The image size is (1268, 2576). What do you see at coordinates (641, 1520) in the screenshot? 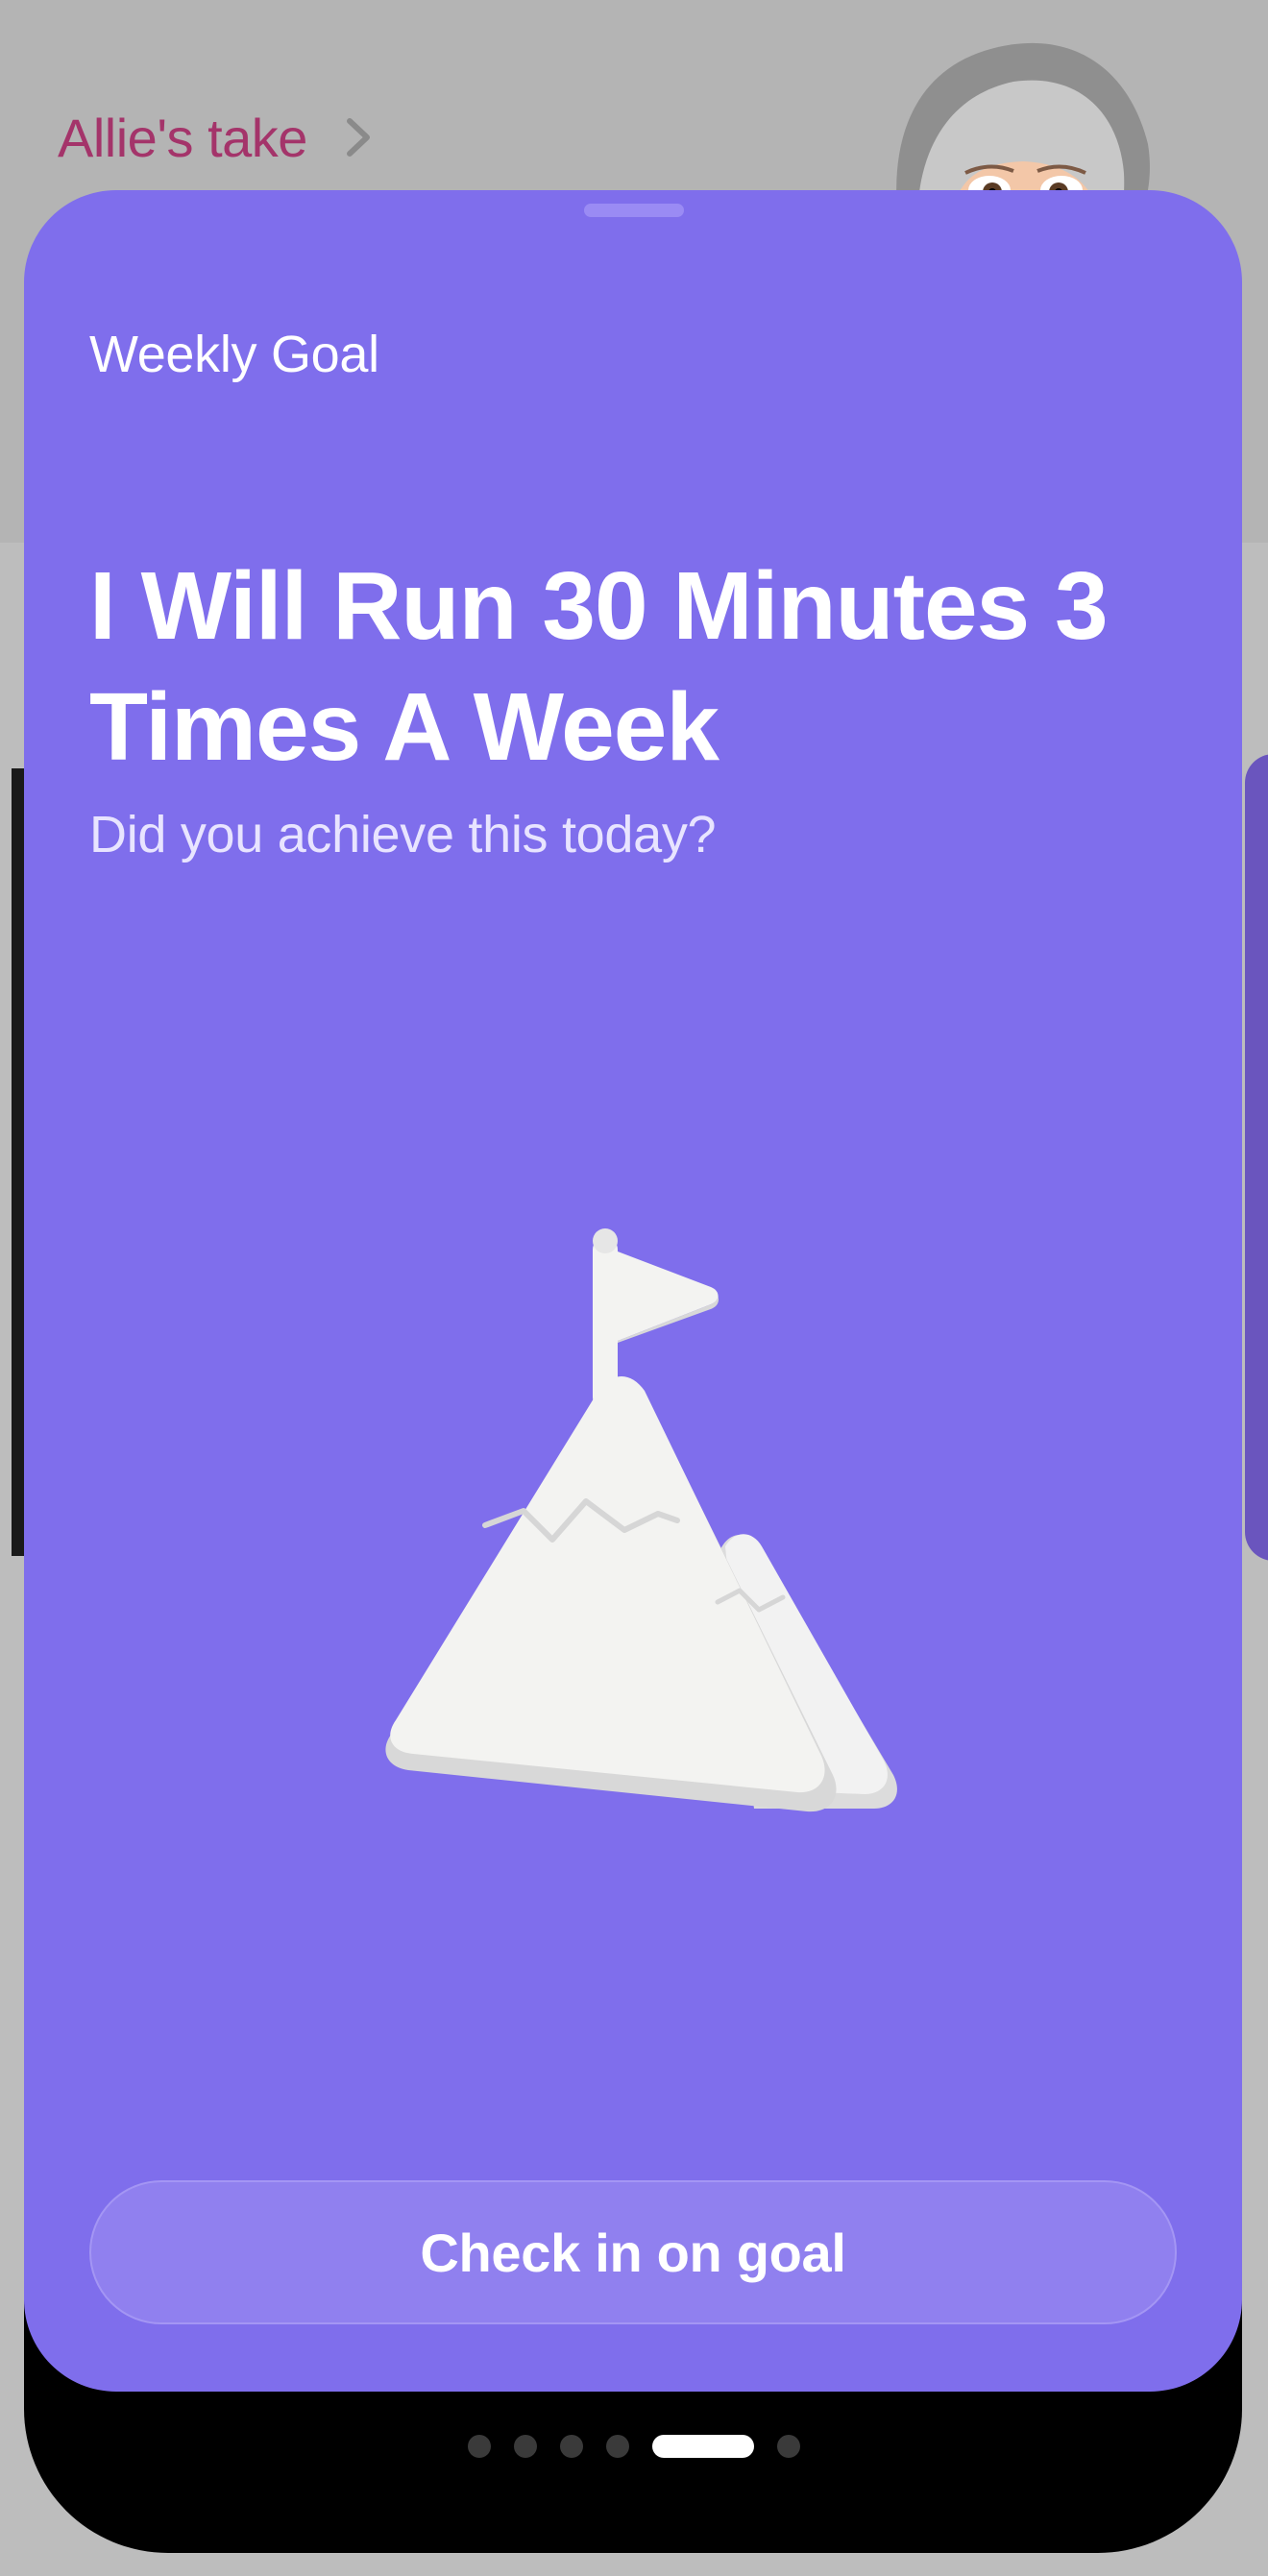
I see `mountain-flag-icon` at bounding box center [641, 1520].